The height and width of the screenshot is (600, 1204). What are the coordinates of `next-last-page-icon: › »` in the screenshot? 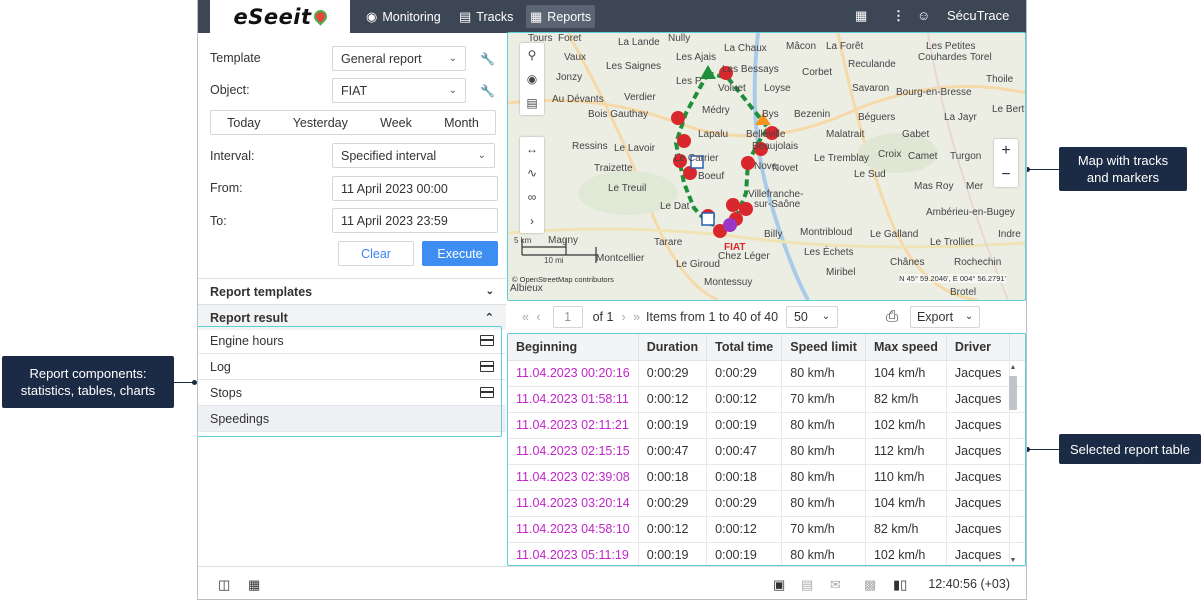 It's located at (631, 317).